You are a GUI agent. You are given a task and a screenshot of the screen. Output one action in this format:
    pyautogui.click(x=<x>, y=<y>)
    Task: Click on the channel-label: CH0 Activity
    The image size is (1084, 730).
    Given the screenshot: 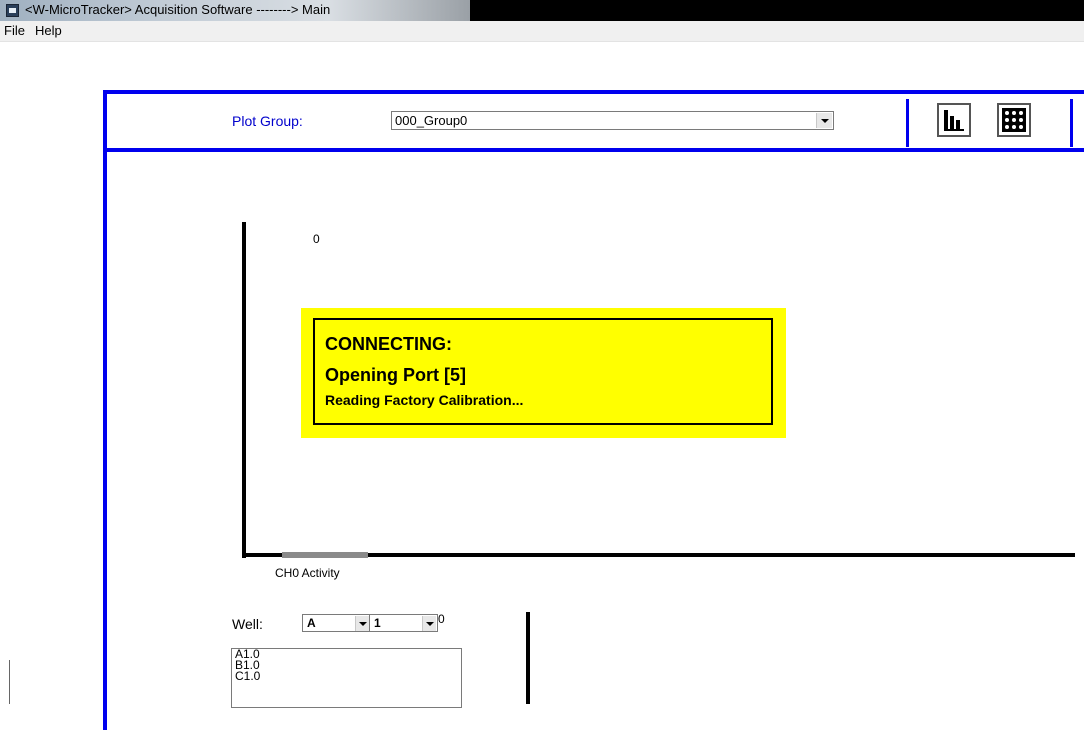 What is the action you would take?
    pyautogui.click(x=307, y=573)
    